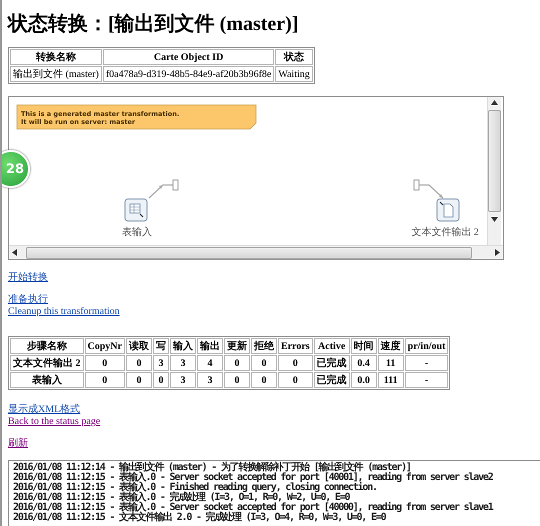 The image size is (540, 526). What do you see at coordinates (209, 346) in the screenshot?
I see `column-header: 输出` at bounding box center [209, 346].